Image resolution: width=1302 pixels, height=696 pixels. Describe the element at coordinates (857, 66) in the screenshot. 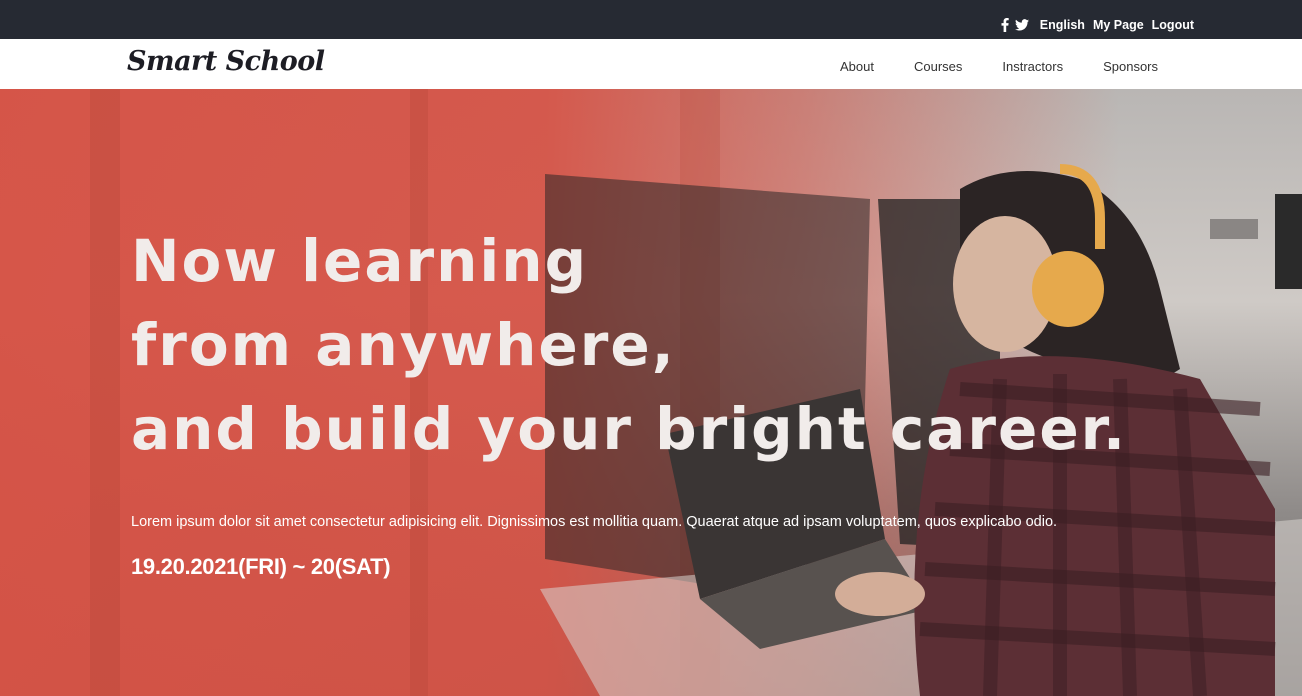

I see `nav-item-about: About` at that location.